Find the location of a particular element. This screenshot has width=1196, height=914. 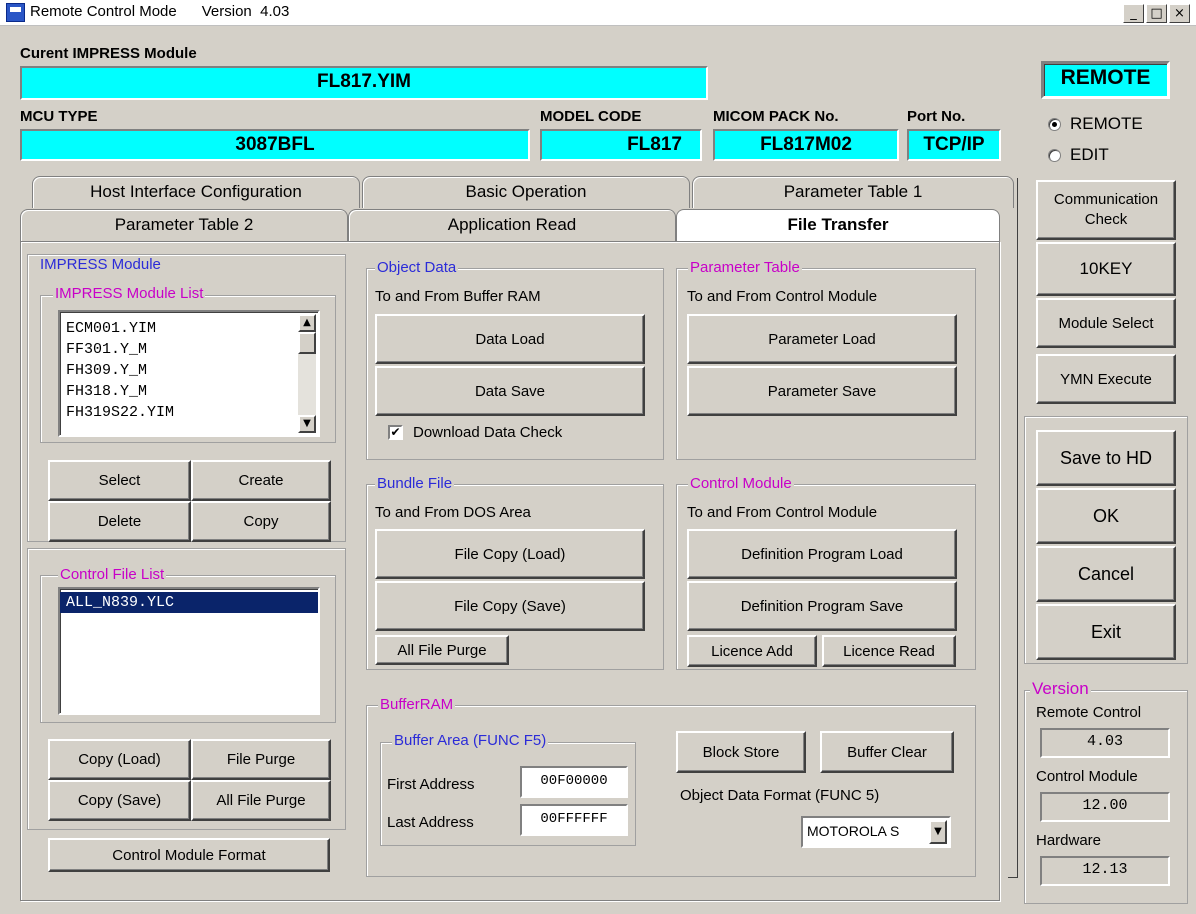

definition-program-save-button: Definition Program Save is located at coordinates (822, 606).